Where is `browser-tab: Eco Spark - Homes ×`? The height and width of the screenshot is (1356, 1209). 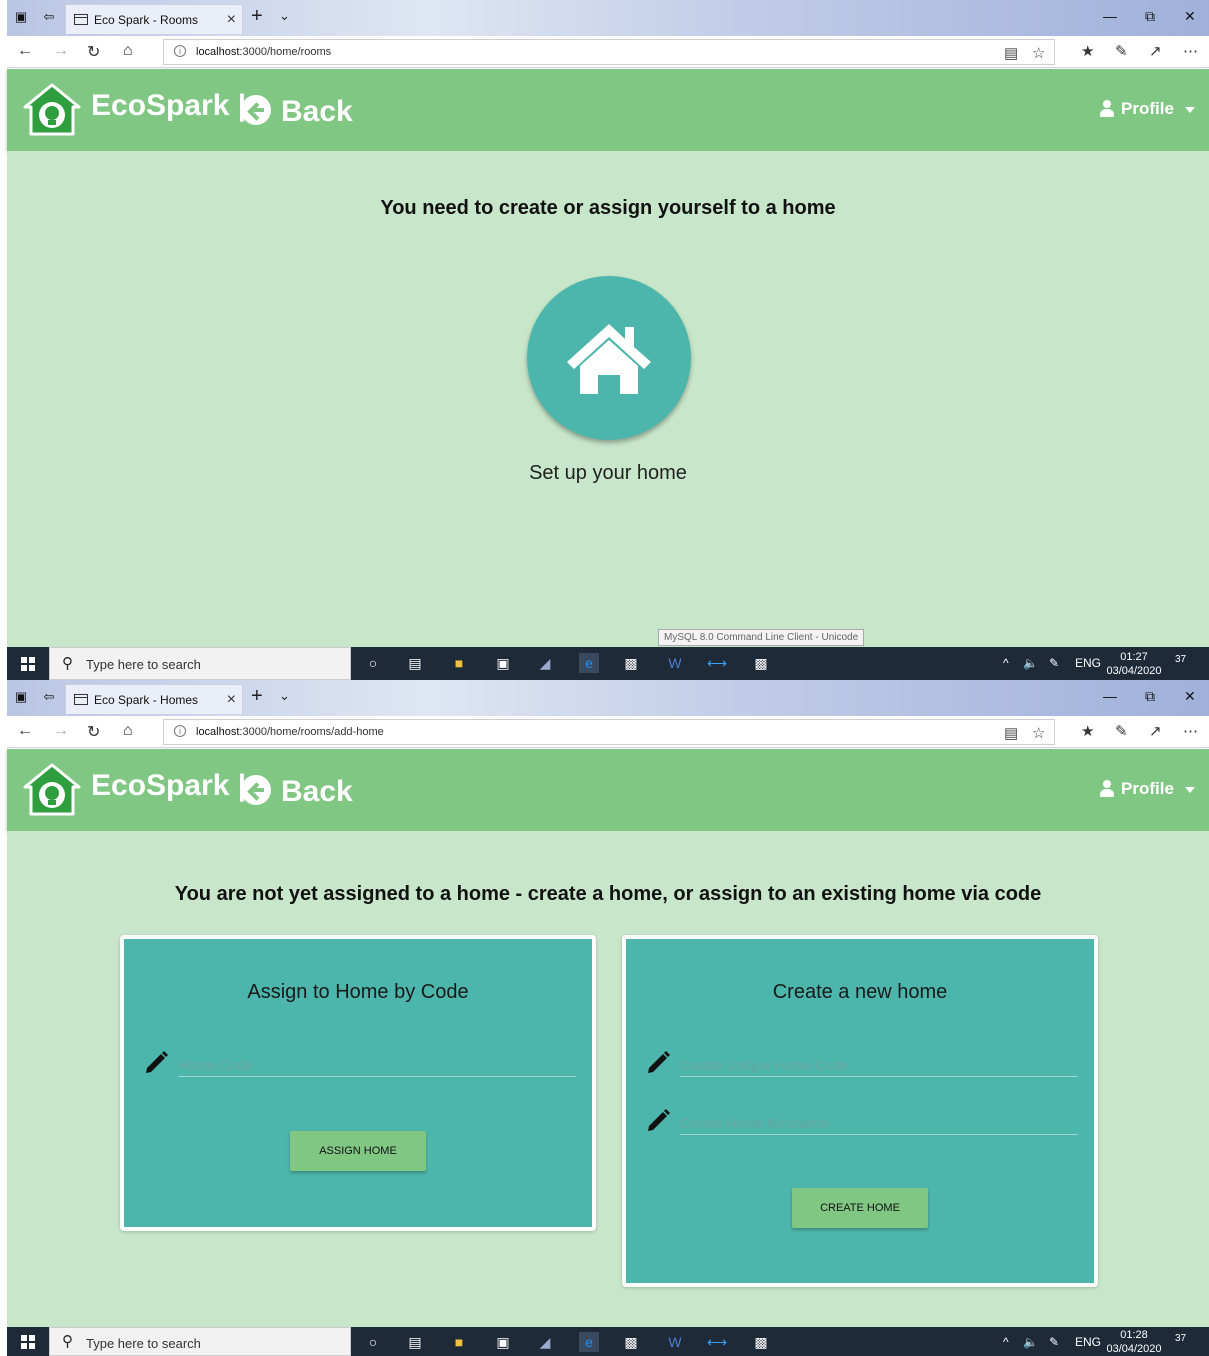
browser-tab: Eco Spark - Homes × is located at coordinates (154, 699).